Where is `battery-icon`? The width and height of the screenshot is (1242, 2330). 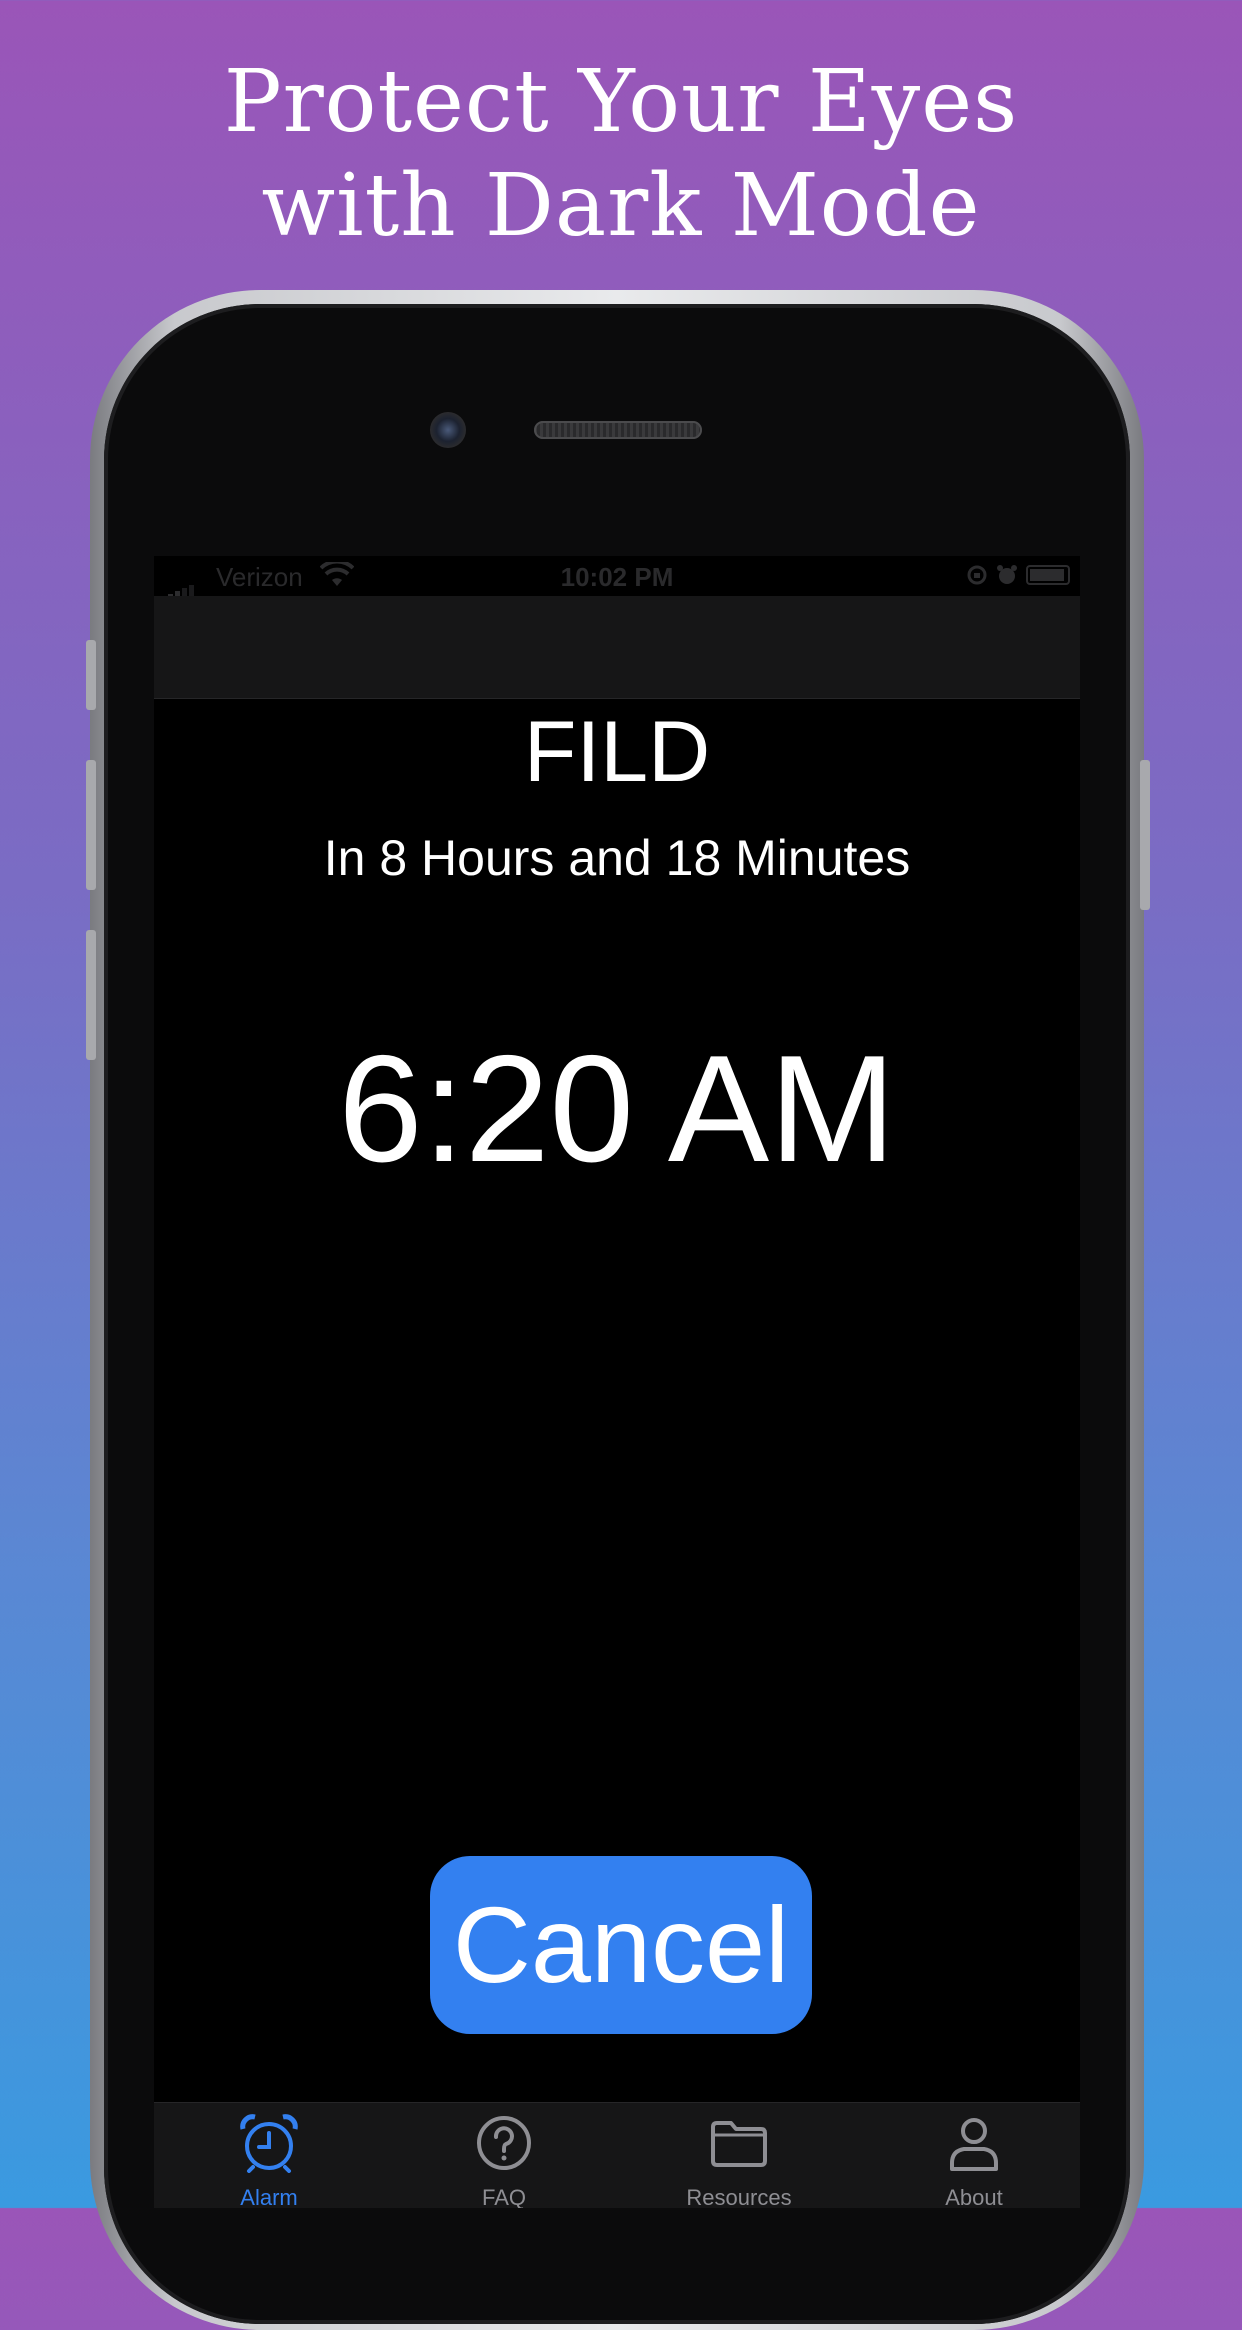 battery-icon is located at coordinates (1048, 575).